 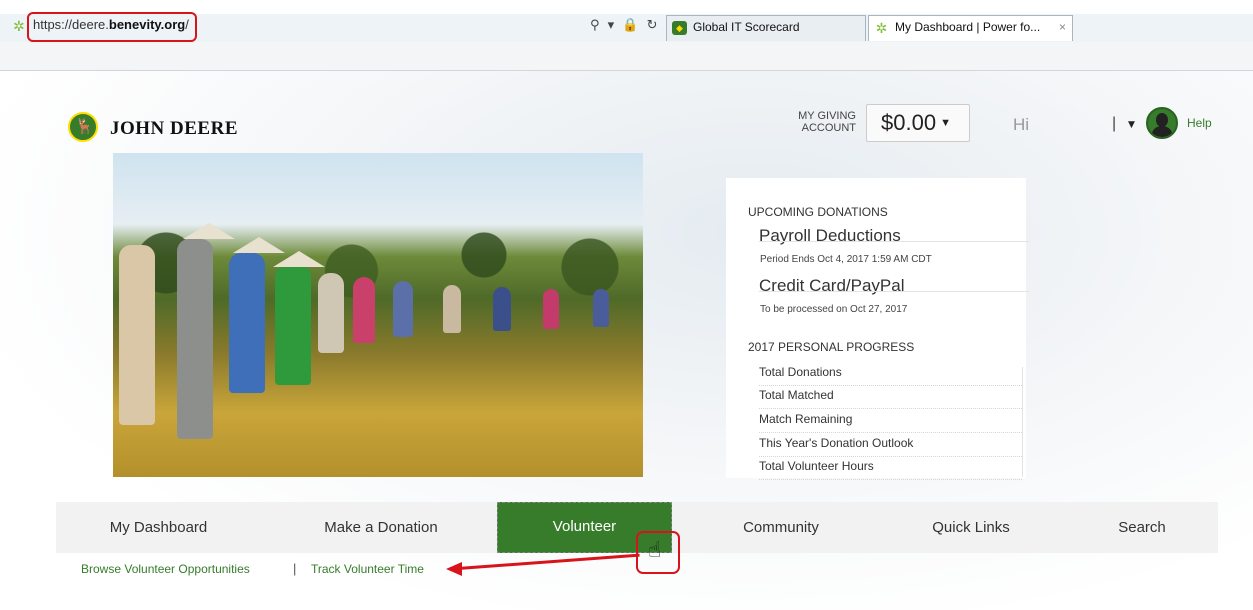 What do you see at coordinates (1022, 422) in the screenshot?
I see `progress-divider` at bounding box center [1022, 422].